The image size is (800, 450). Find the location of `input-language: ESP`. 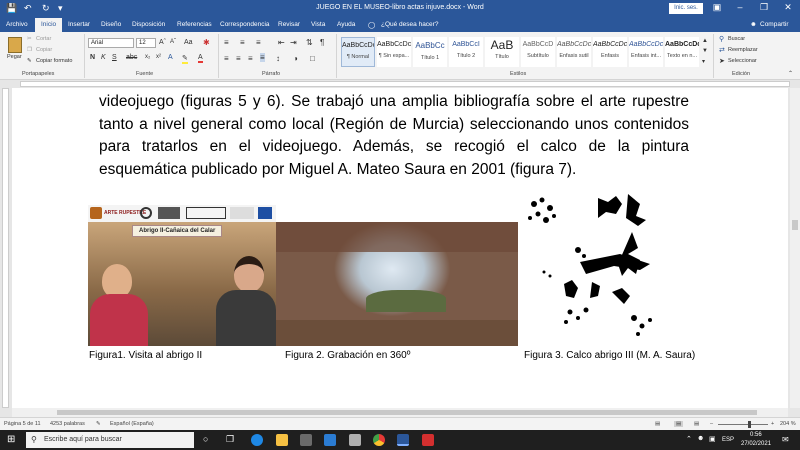

input-language: ESP is located at coordinates (728, 440).